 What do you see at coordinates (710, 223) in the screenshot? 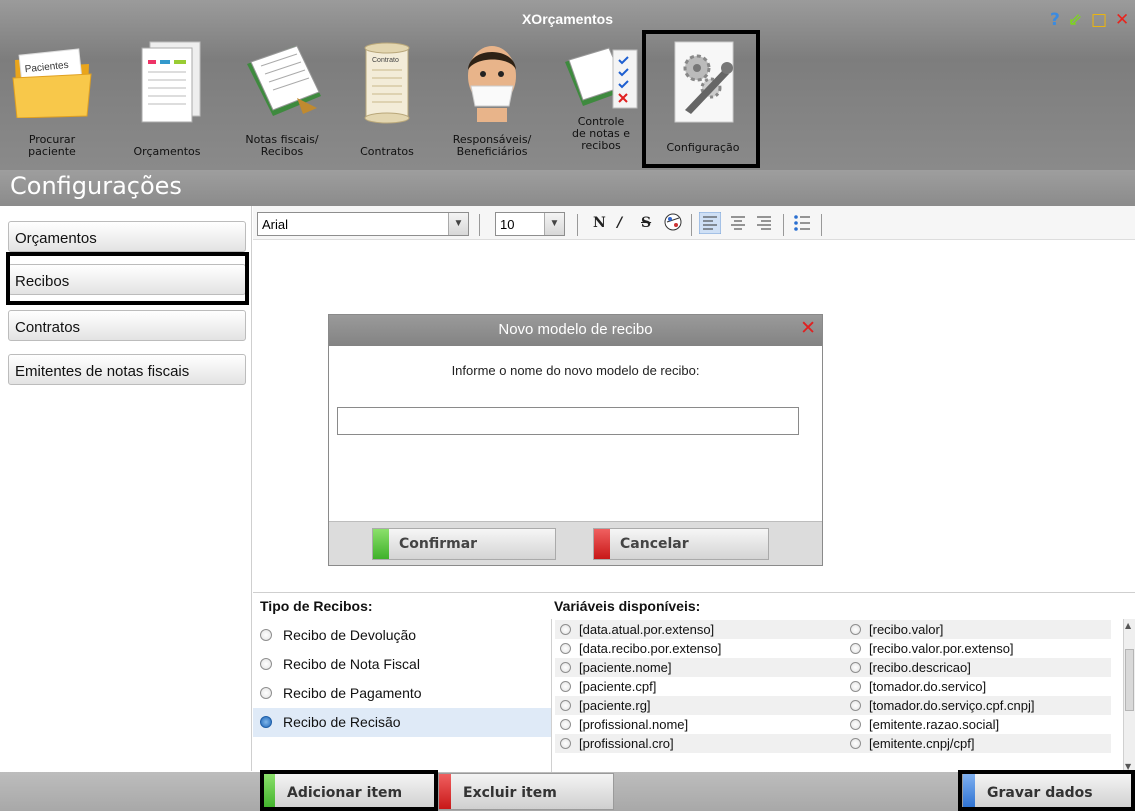
I see `align-left-icon` at bounding box center [710, 223].